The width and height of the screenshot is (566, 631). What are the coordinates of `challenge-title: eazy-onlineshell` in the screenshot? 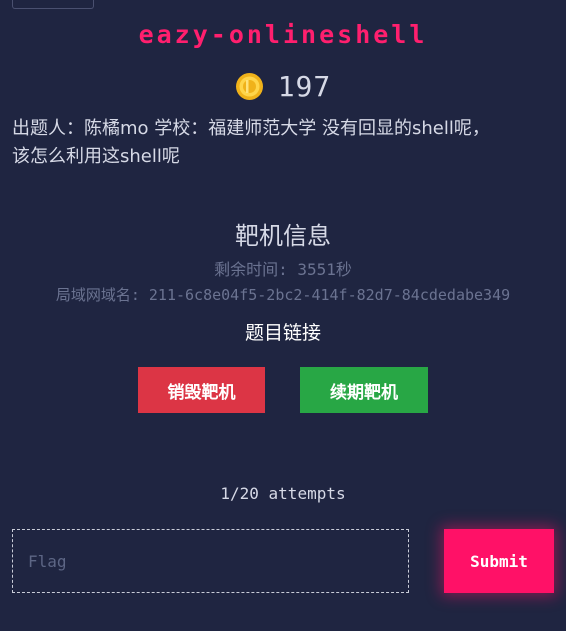 It's located at (283, 34).